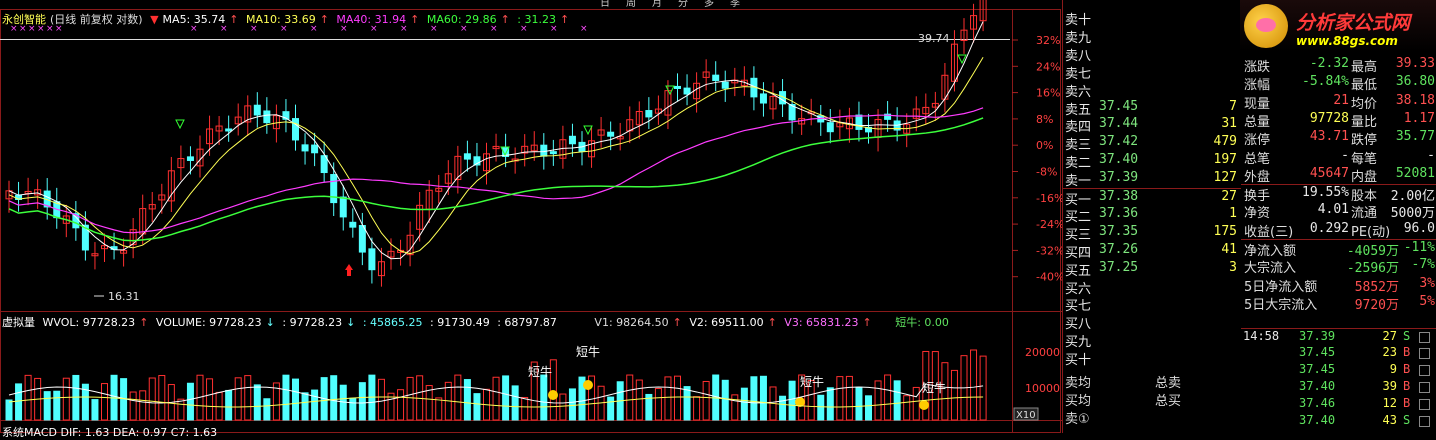 Image resolution: width=1436 pixels, height=440 pixels. I want to click on avg-buy-label: 买均, so click(1078, 401).